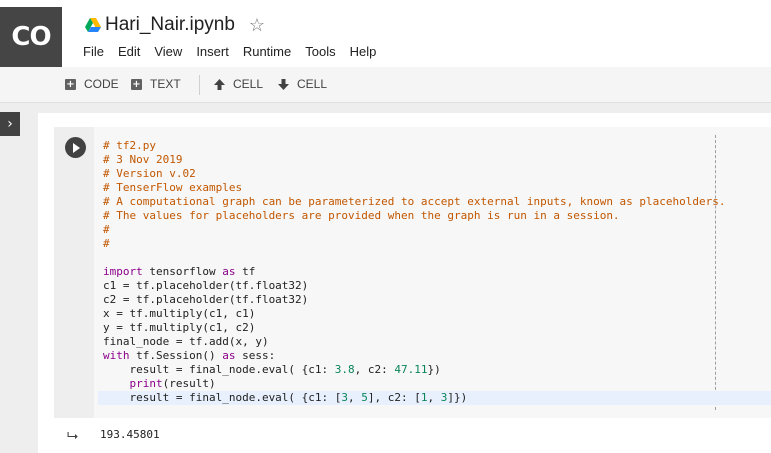 This screenshot has width=771, height=453. What do you see at coordinates (320, 51) in the screenshot?
I see `menu-tools: Tools` at bounding box center [320, 51].